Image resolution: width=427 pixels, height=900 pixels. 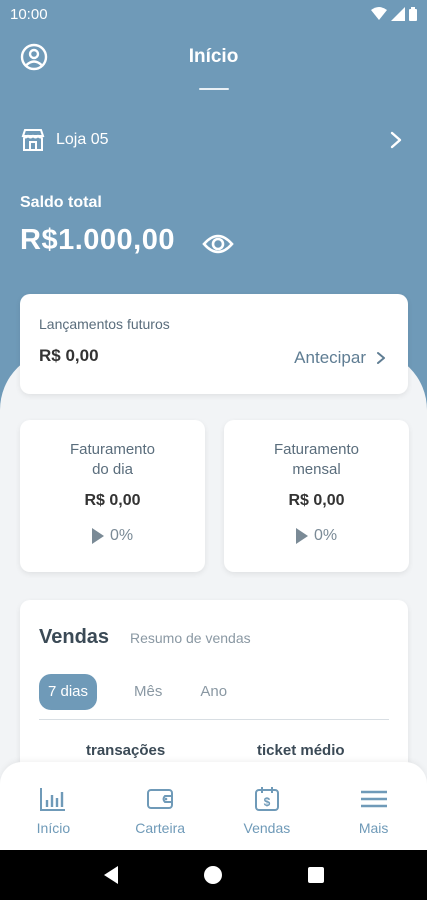 I want to click on signal-icon, so click(x=398, y=14).